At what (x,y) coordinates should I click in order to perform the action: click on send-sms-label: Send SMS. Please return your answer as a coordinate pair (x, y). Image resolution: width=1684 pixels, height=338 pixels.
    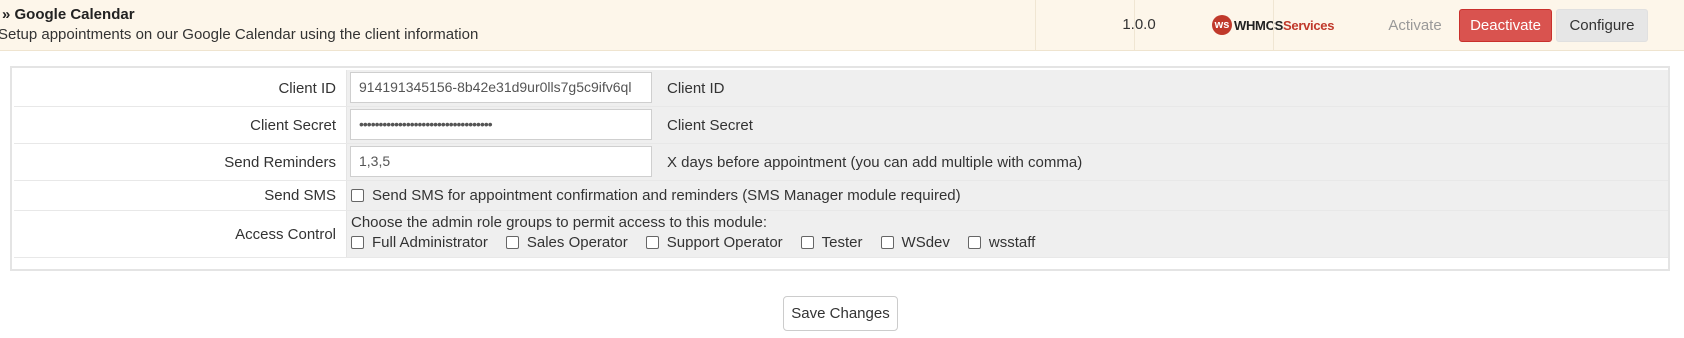
    Looking at the image, I should click on (179, 195).